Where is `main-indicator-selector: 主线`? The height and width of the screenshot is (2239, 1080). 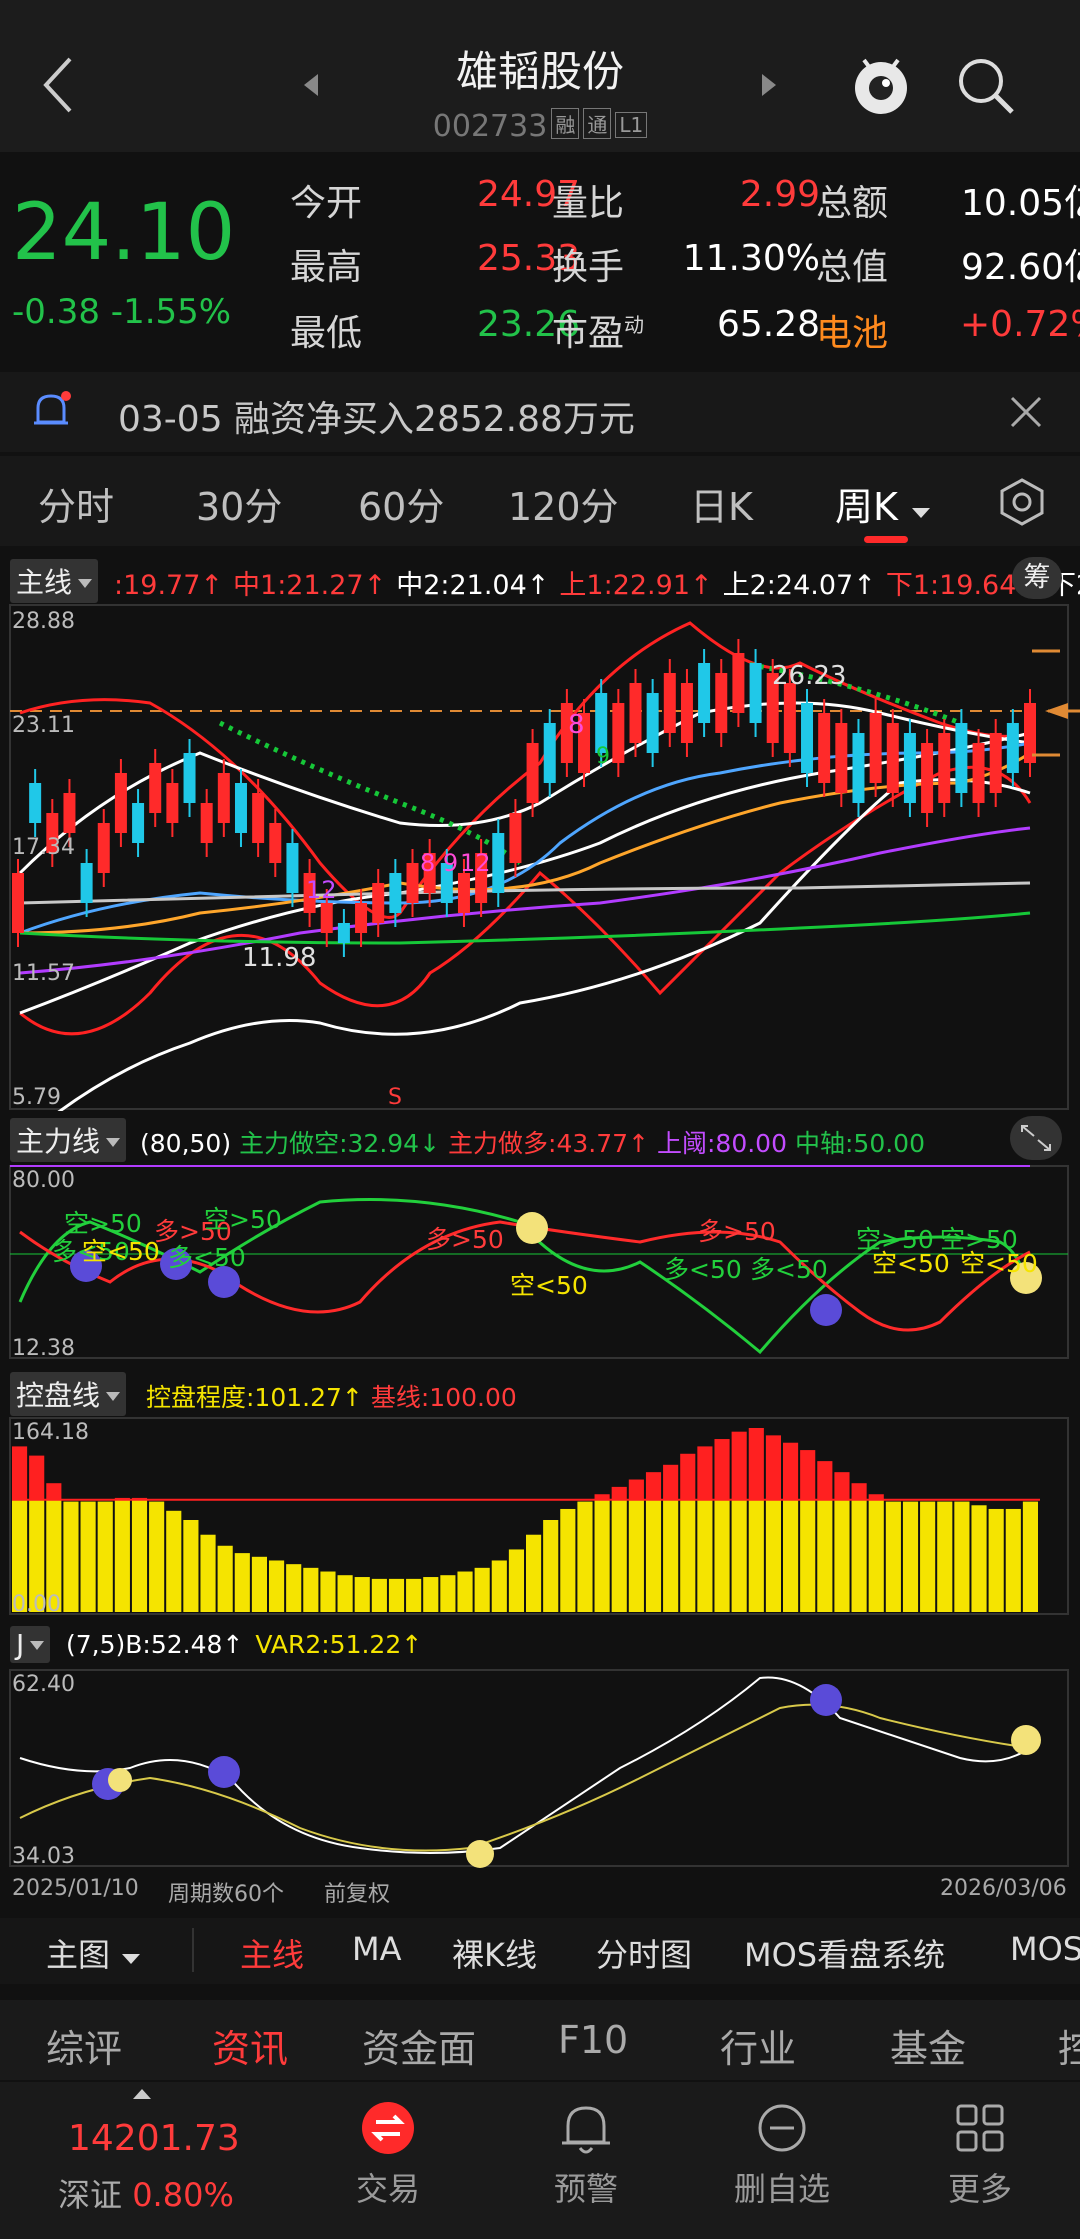
main-indicator-selector: 主线 is located at coordinates (54, 581).